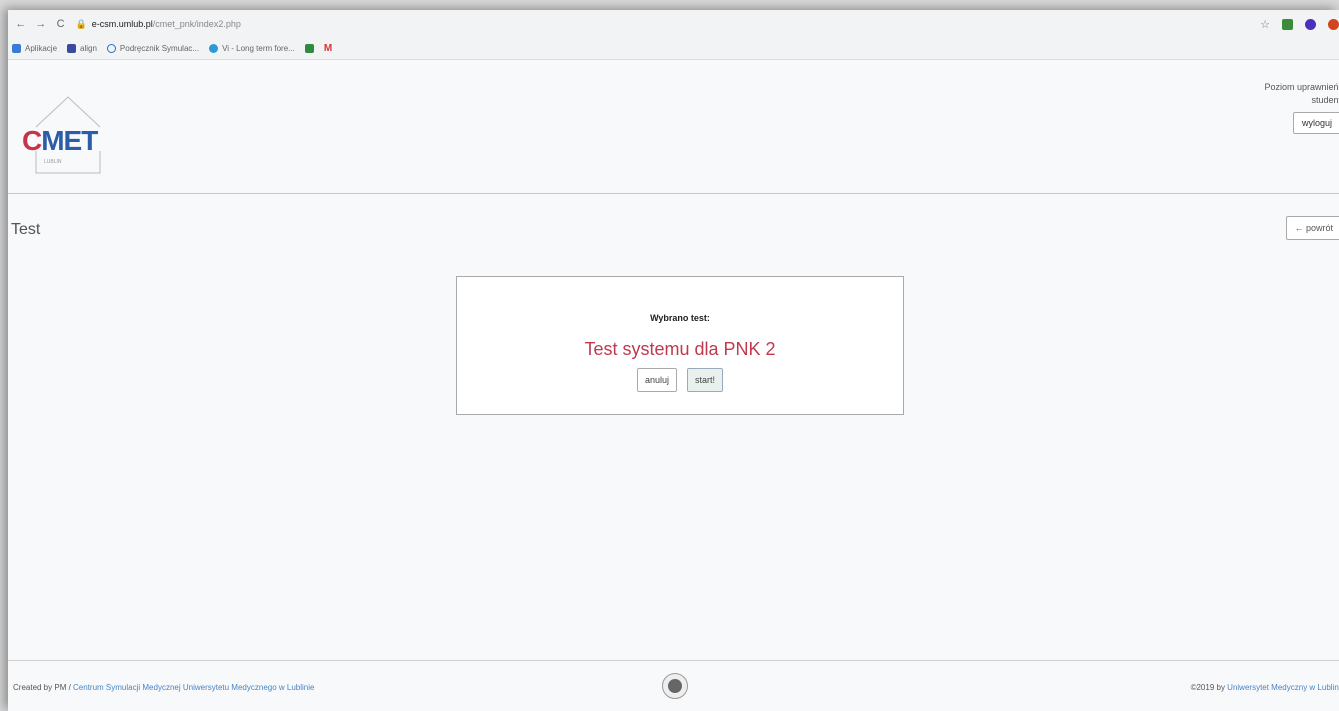 The width and height of the screenshot is (1339, 711). Describe the element at coordinates (60, 140) in the screenshot. I see `logo-wordmark: CMET` at that location.